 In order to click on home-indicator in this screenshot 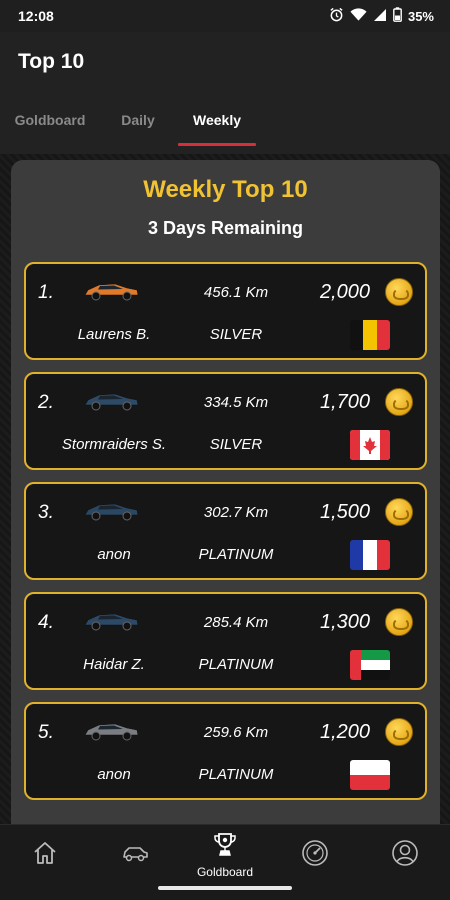, I will do `click(225, 888)`.